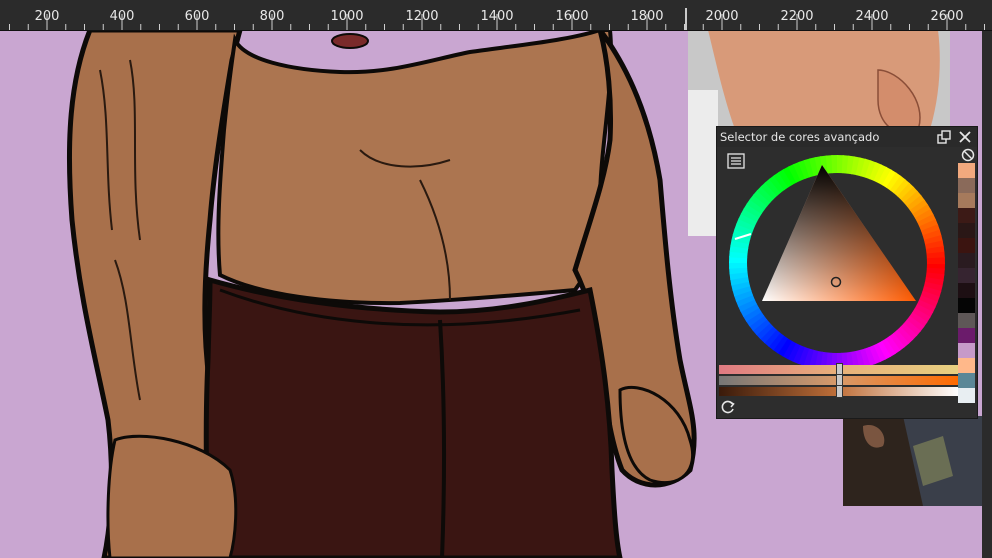 This screenshot has width=992, height=558. What do you see at coordinates (572, 16) in the screenshot?
I see `ruler-label: 1600` at bounding box center [572, 16].